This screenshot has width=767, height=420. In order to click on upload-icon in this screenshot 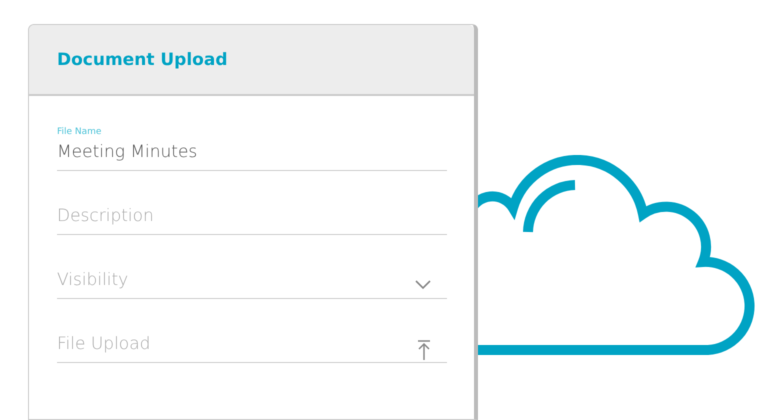, I will do `click(424, 350)`.